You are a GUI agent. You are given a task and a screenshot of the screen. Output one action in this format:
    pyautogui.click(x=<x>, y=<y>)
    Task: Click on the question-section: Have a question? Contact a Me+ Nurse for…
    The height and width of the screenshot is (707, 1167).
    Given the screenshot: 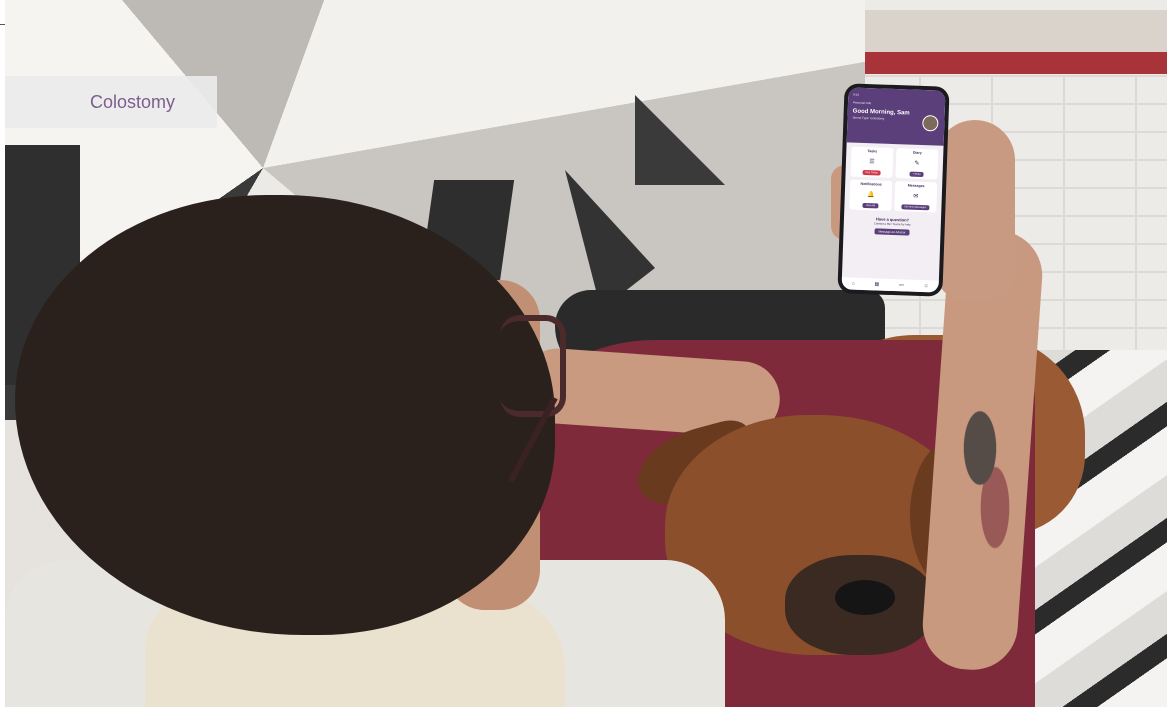 What is the action you would take?
    pyautogui.click(x=892, y=225)
    